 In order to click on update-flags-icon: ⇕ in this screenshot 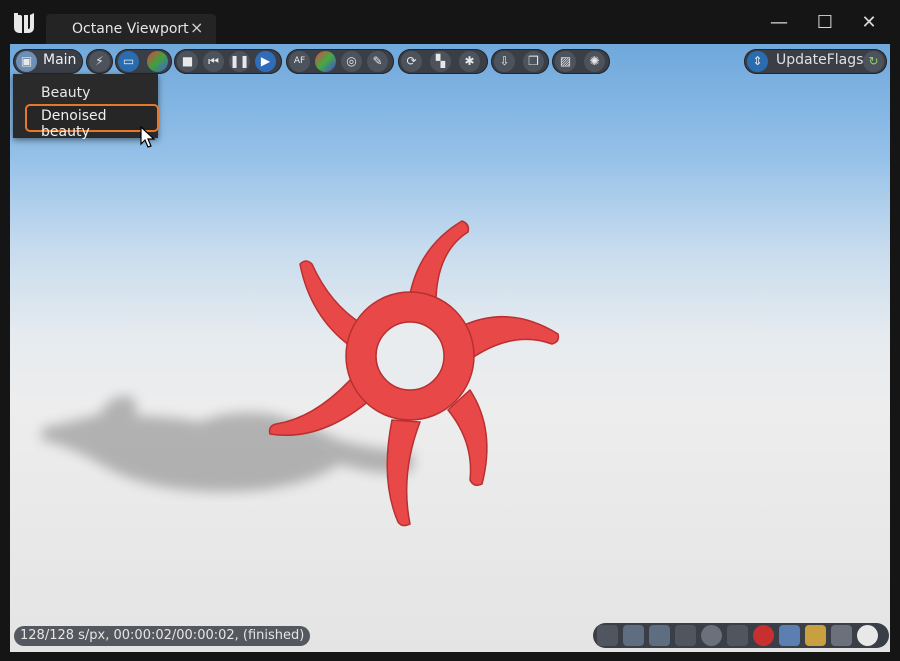, I will do `click(757, 61)`.